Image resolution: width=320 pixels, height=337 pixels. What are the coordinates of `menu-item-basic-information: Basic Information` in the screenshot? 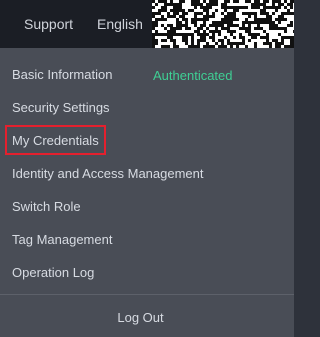 It's located at (62, 75).